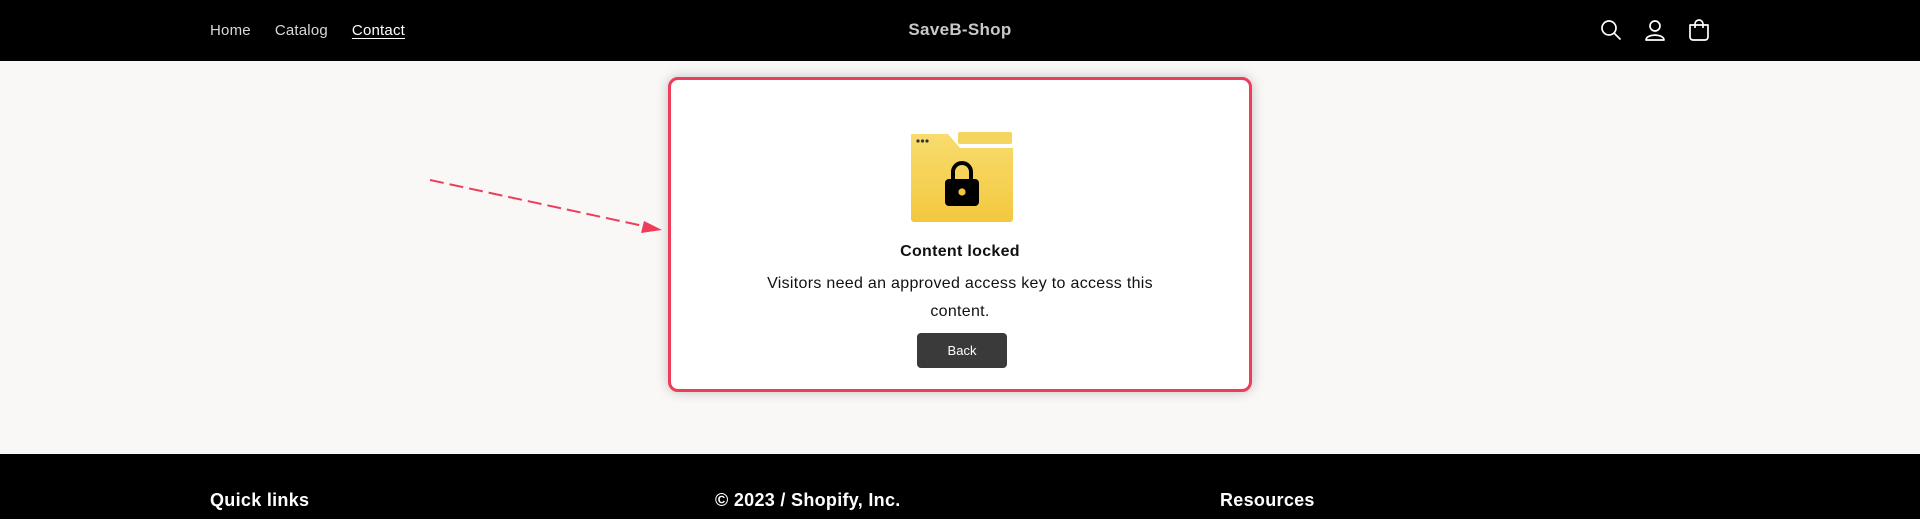 This screenshot has width=1920, height=519. I want to click on main-nav: Home Catalog Contact, so click(307, 30).